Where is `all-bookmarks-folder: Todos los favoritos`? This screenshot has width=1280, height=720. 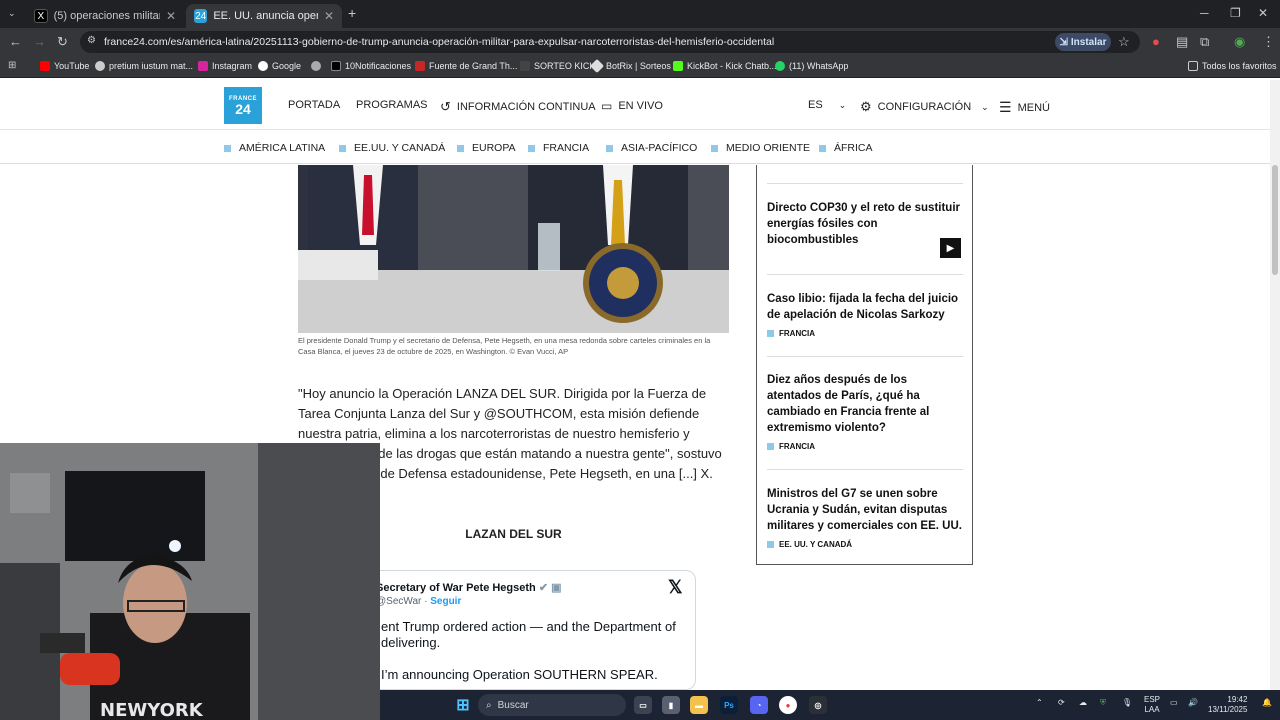 all-bookmarks-folder: Todos los favoritos is located at coordinates (1232, 66).